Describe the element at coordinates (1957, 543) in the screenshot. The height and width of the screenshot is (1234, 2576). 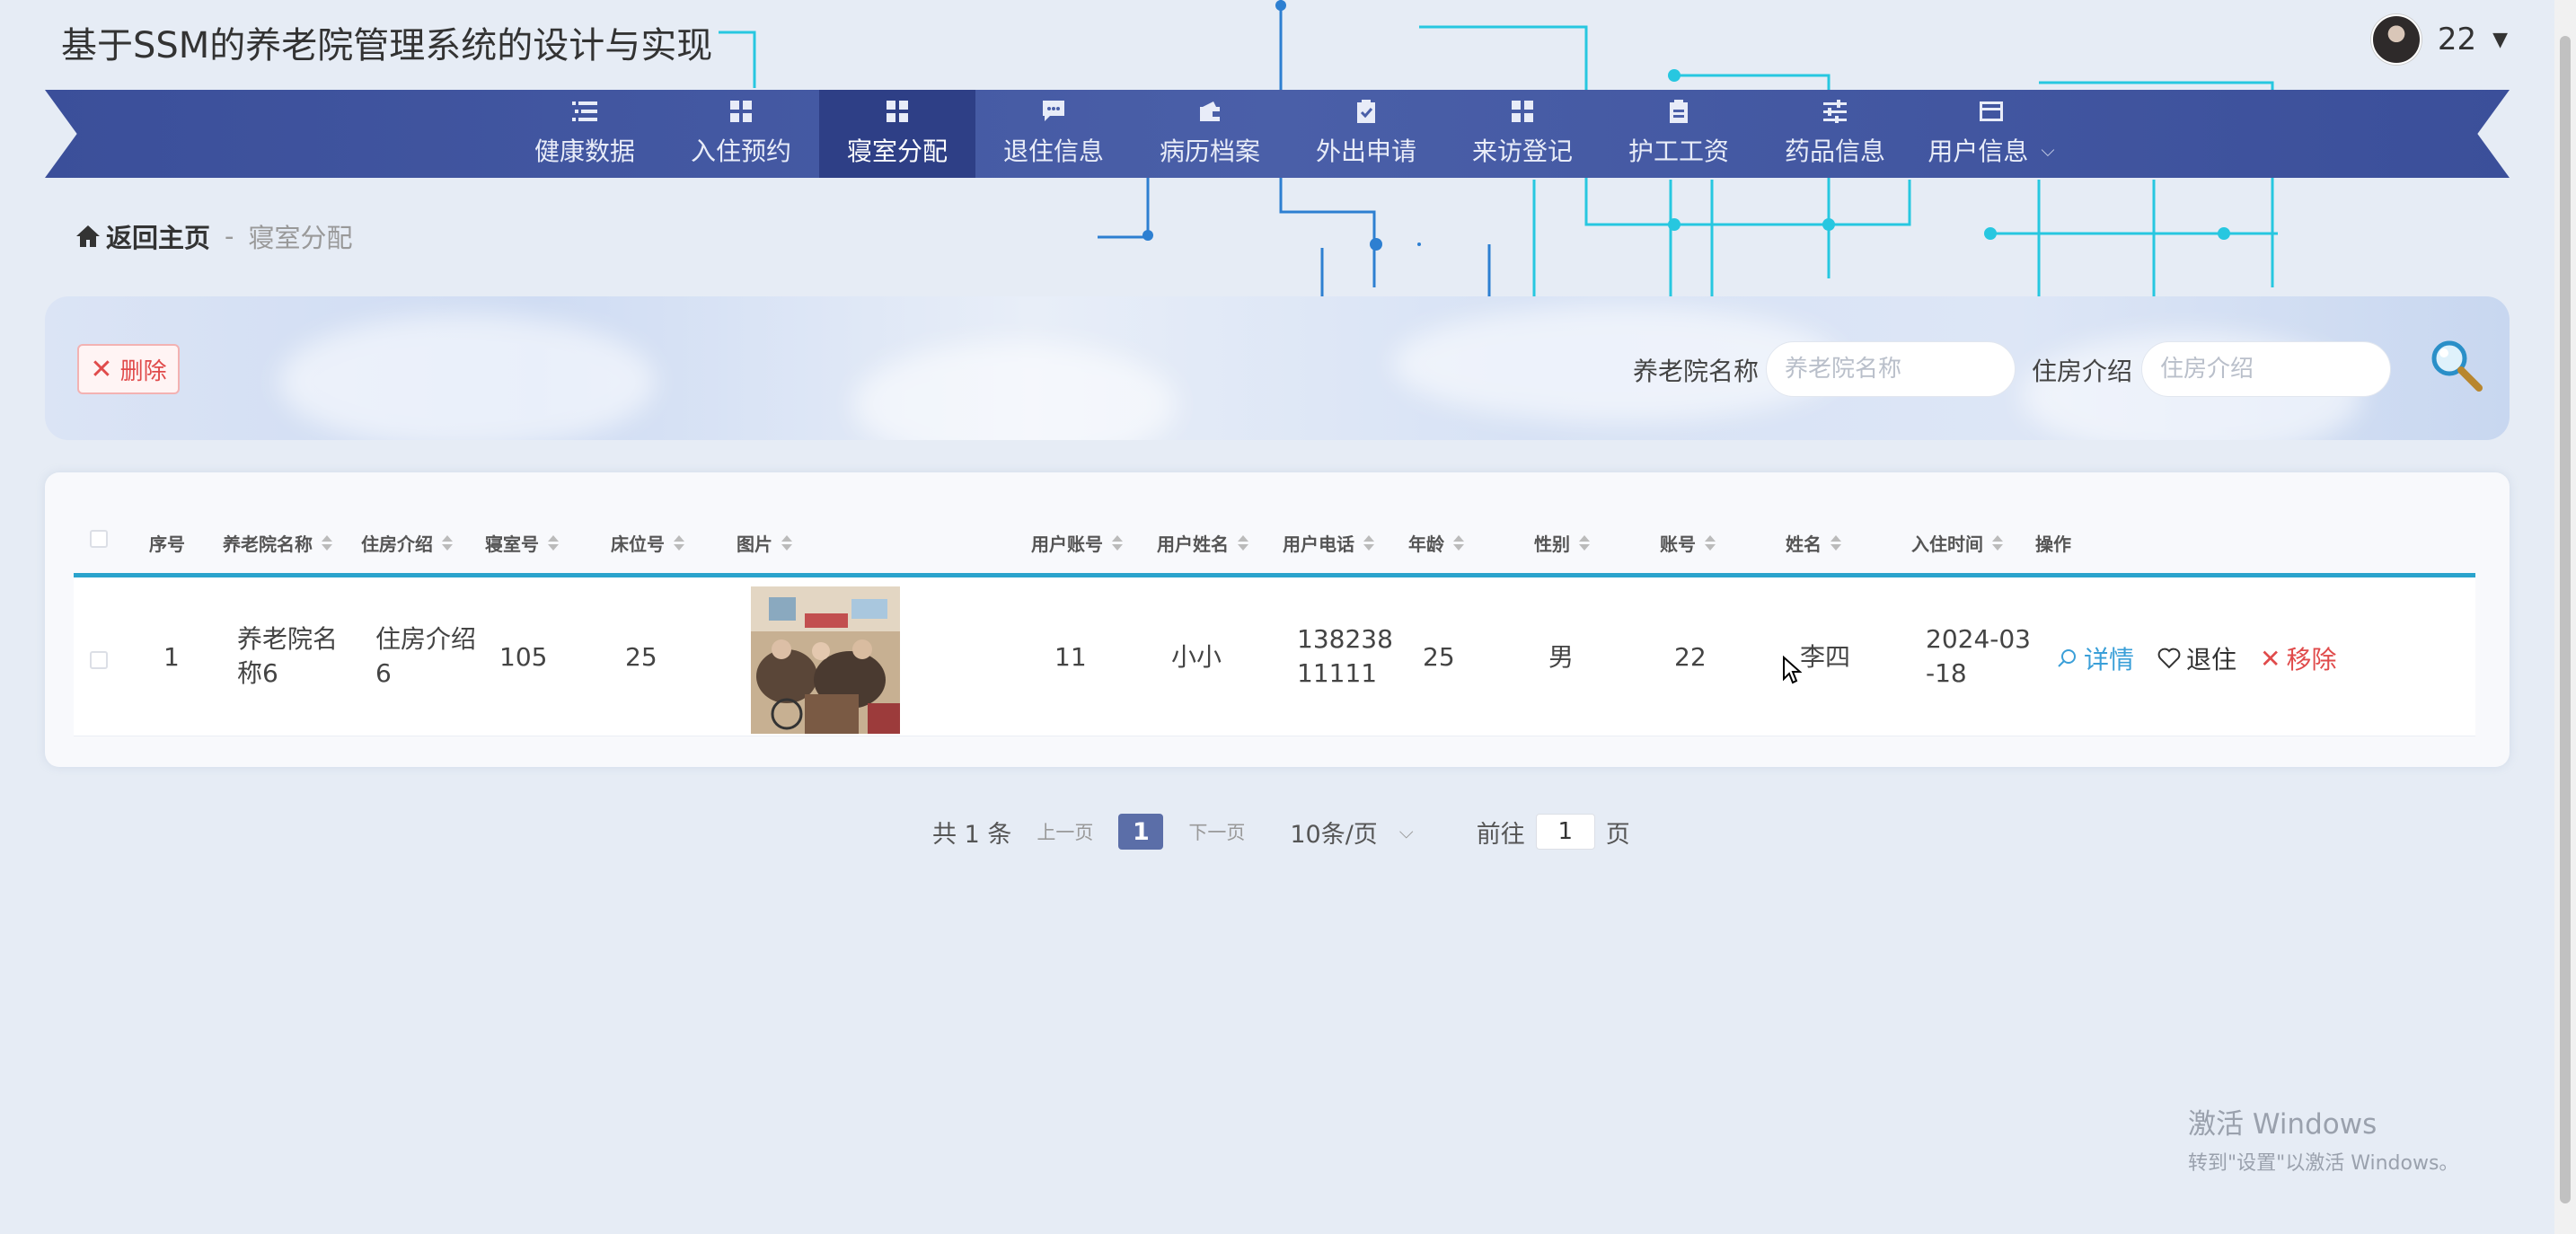
I see `column-header-checkin-time: 入住时间` at that location.